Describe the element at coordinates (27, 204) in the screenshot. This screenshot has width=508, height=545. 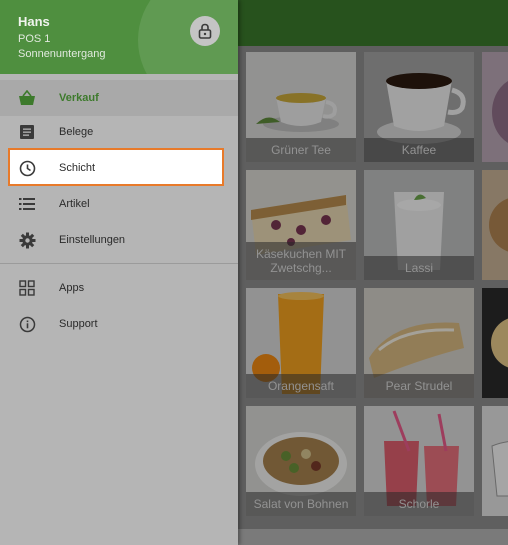
I see `list-icon` at that location.